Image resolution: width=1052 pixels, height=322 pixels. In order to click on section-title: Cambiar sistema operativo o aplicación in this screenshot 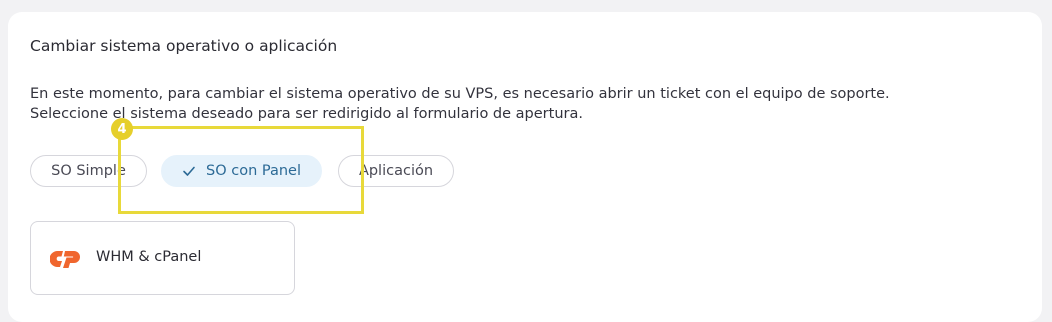, I will do `click(184, 46)`.